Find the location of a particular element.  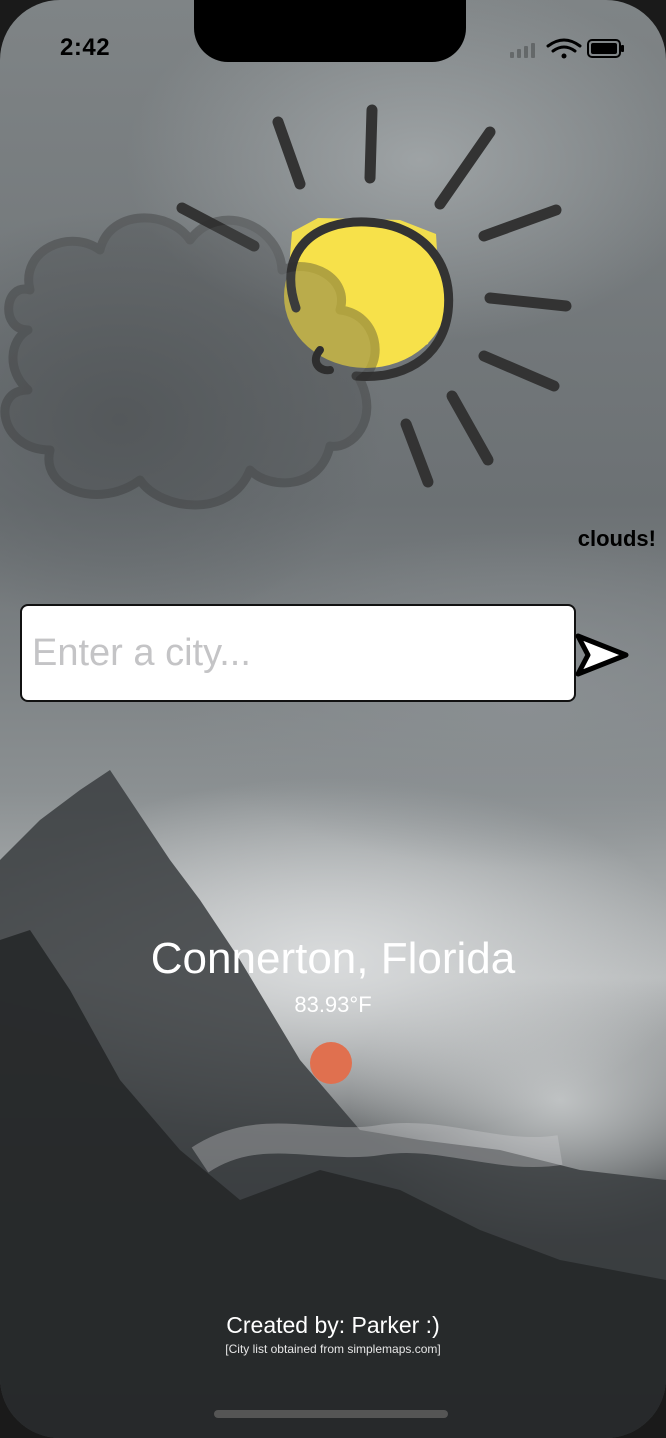

battery-icon is located at coordinates (605, 48).